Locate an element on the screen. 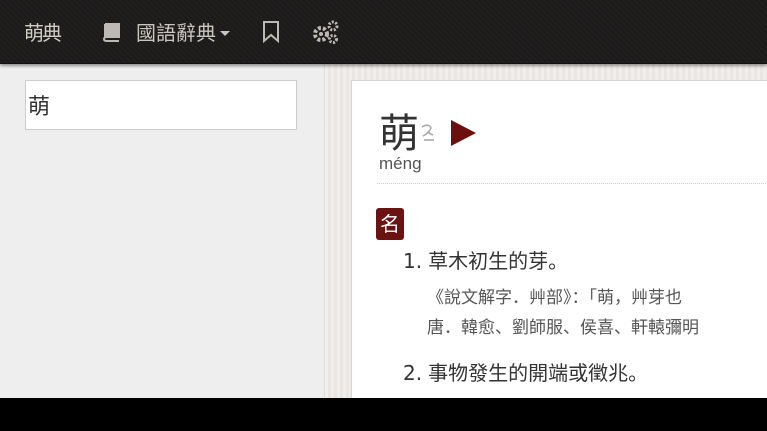 This screenshot has width=767, height=431. book-icon is located at coordinates (111, 32).